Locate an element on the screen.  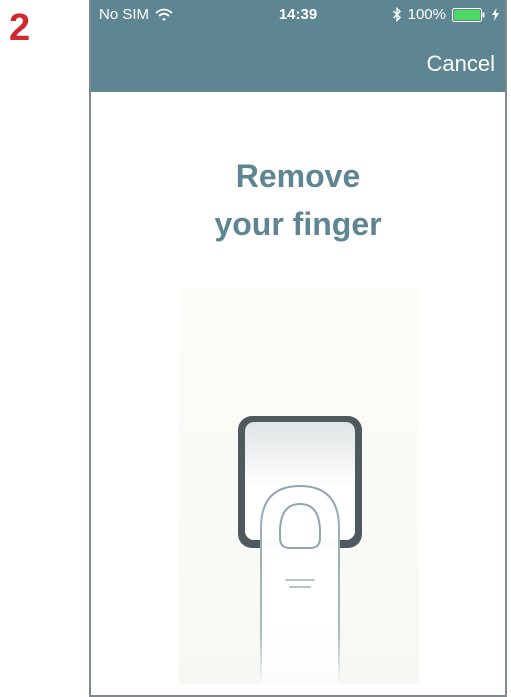
title-line-2: your finger is located at coordinates (298, 224).